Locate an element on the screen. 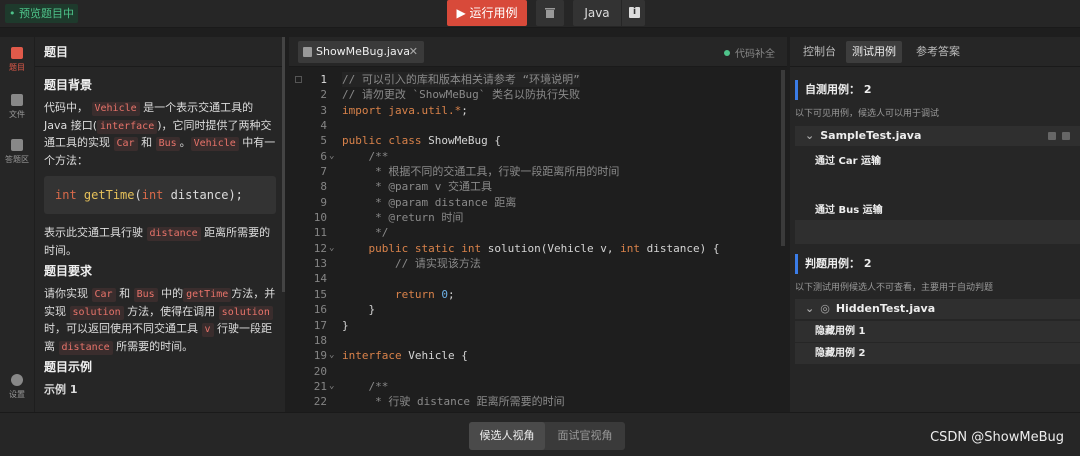 The height and width of the screenshot is (456, 1080). test-panel-tabs: 控制台 测试用例 参考答案 is located at coordinates (935, 52).